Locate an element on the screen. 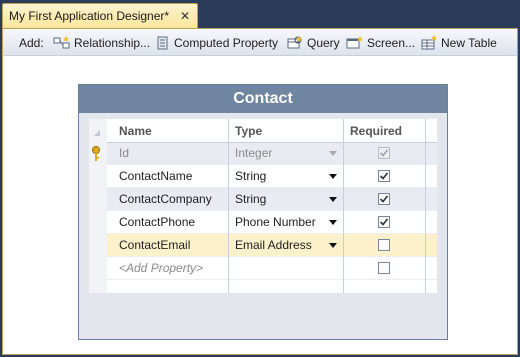 This screenshot has height=357, width=520. property-name: ContactCompany is located at coordinates (165, 199).